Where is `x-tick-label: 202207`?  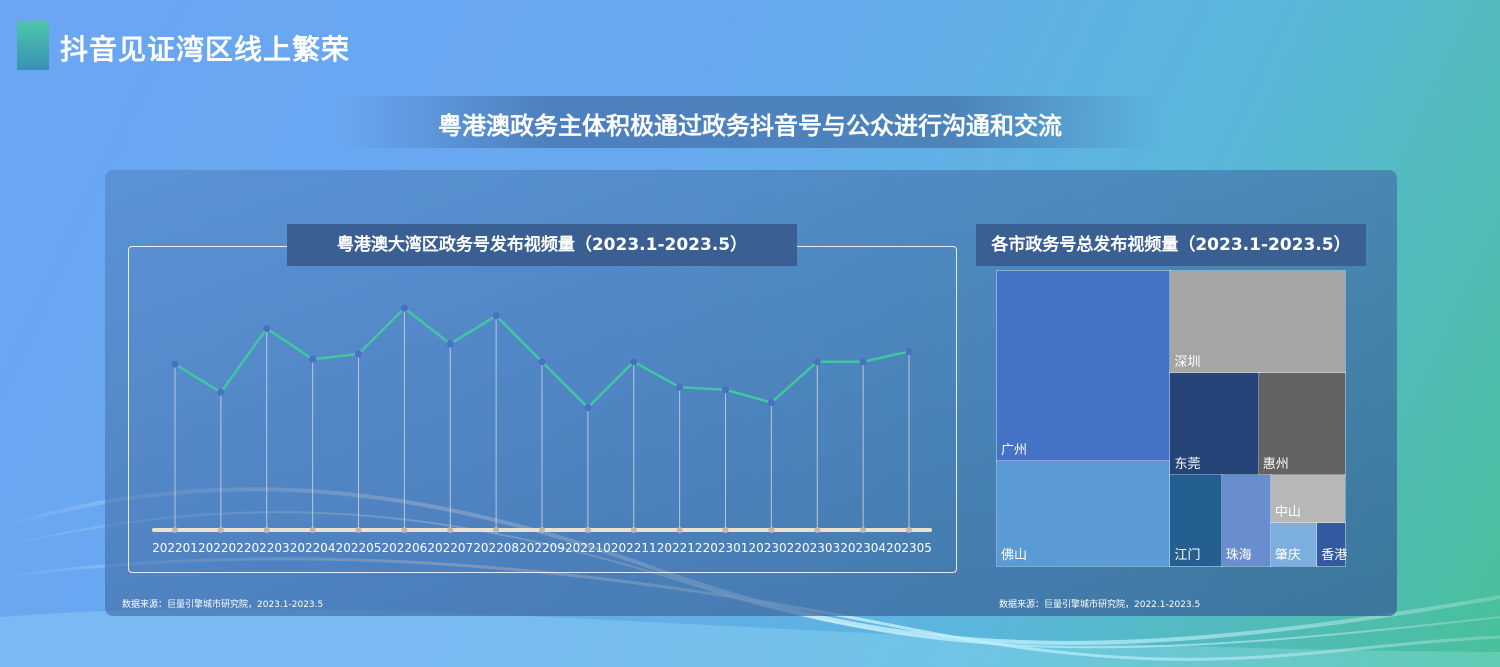
x-tick-label: 202207 is located at coordinates (450, 548).